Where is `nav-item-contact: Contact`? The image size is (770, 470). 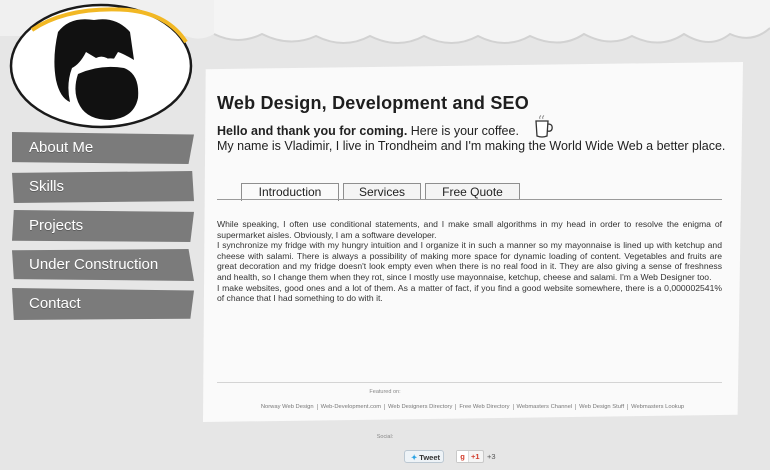 nav-item-contact: Contact is located at coordinates (103, 304).